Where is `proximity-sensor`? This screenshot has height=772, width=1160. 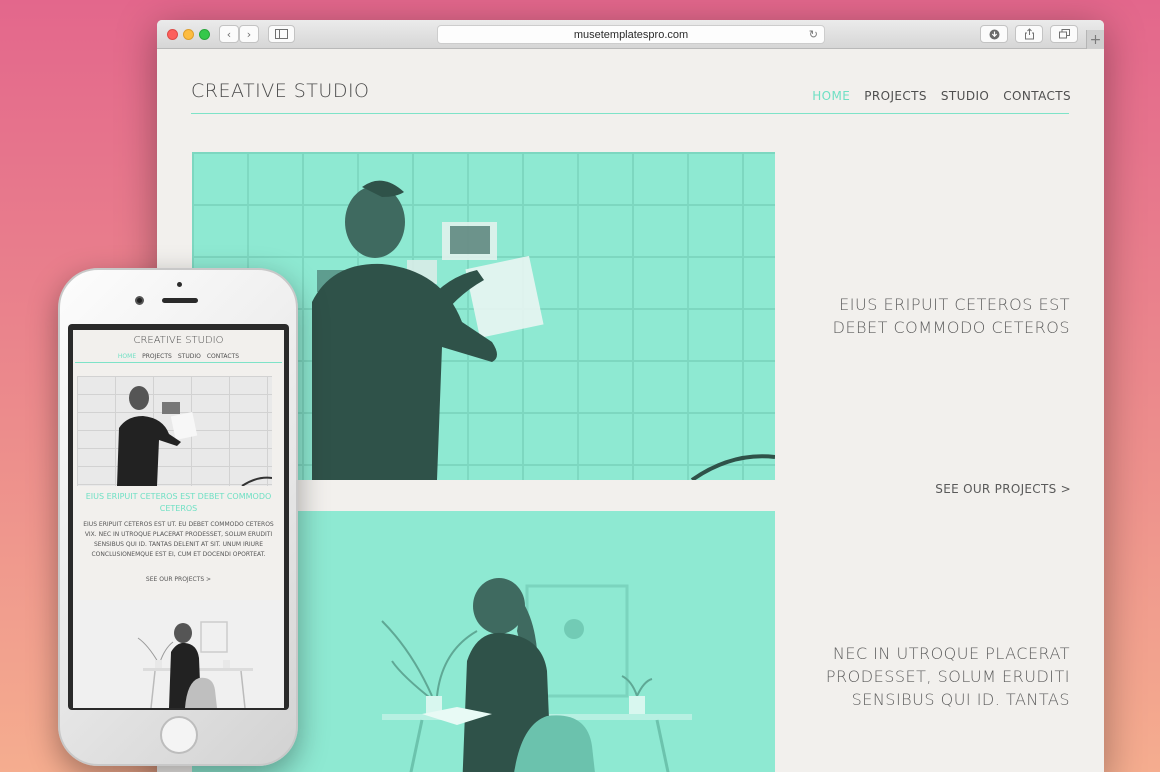 proximity-sensor is located at coordinates (179, 284).